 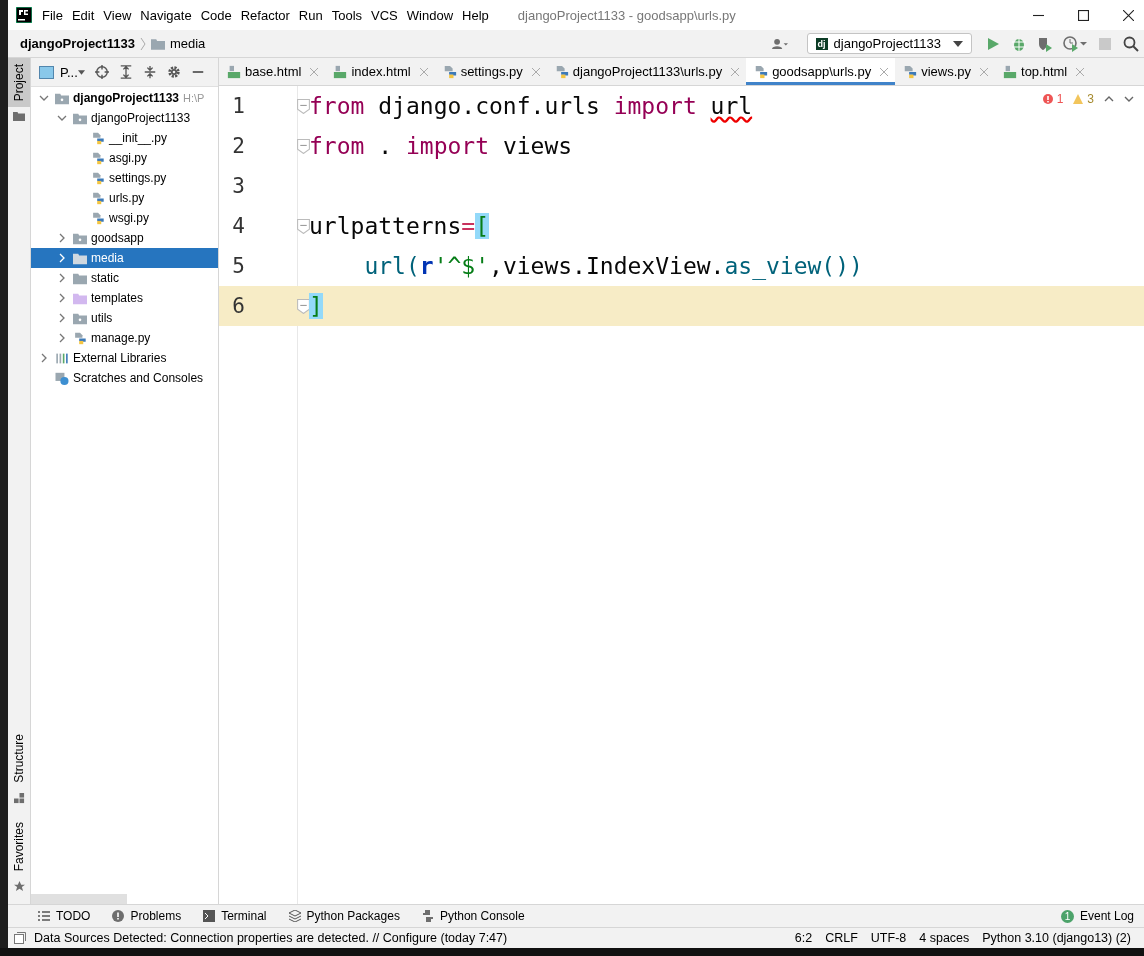 I want to click on editor-tab: djangoProject1133\urls.py, so click(x=646, y=71).